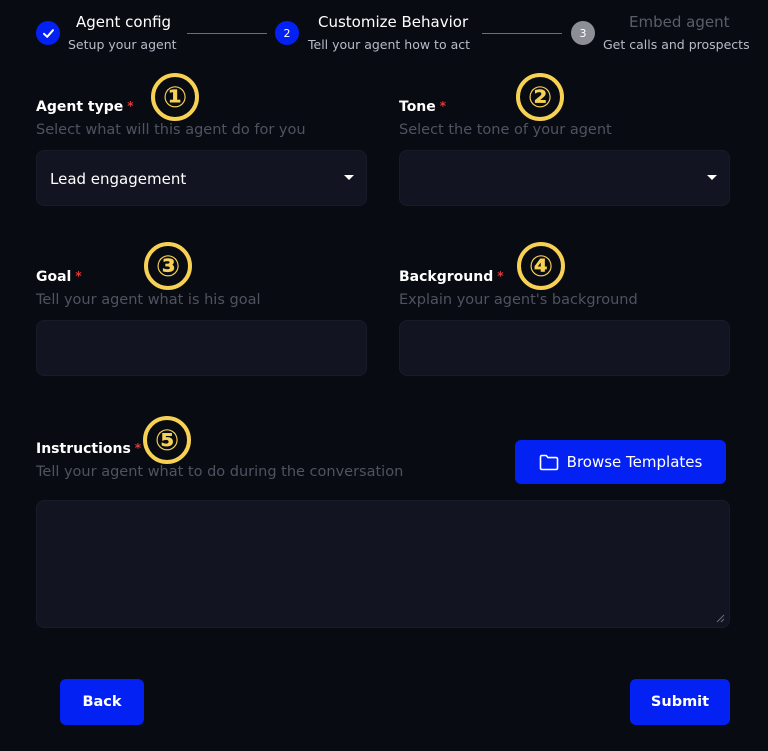  Describe the element at coordinates (102, 702) in the screenshot. I see `back-button: Back` at that location.